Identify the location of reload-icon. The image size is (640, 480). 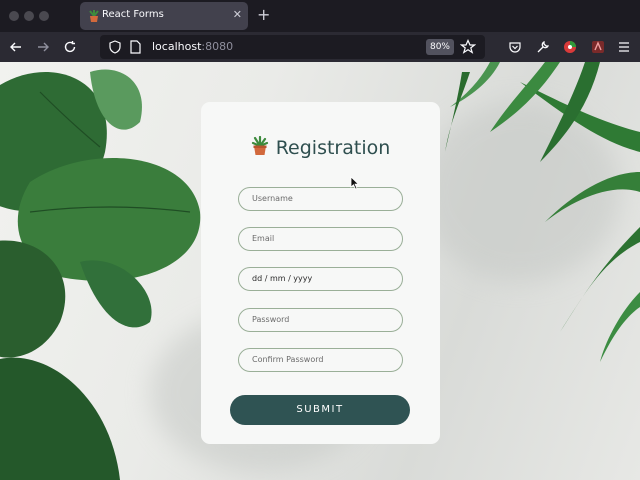
(70, 47).